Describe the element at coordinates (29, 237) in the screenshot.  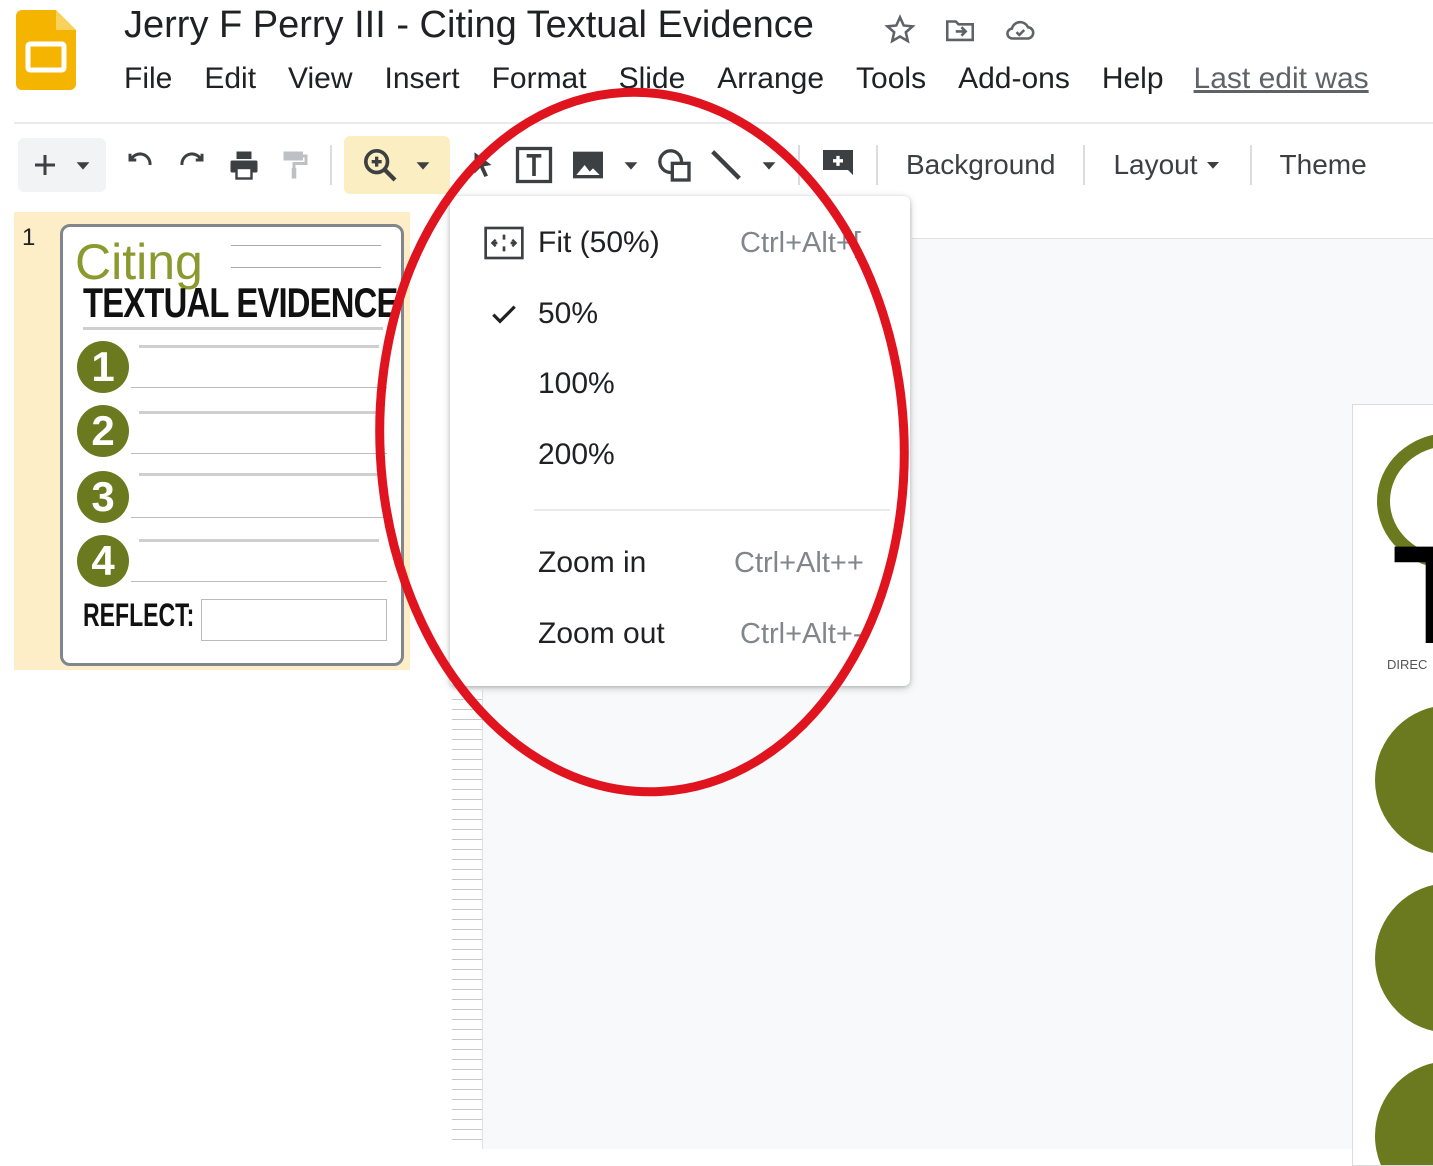
I see `slide-number: 1` at that location.